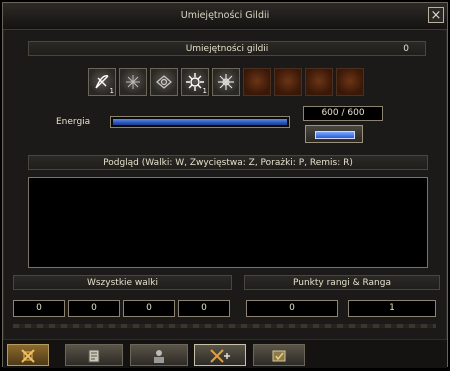  I want to click on energy-button, so click(334, 134).